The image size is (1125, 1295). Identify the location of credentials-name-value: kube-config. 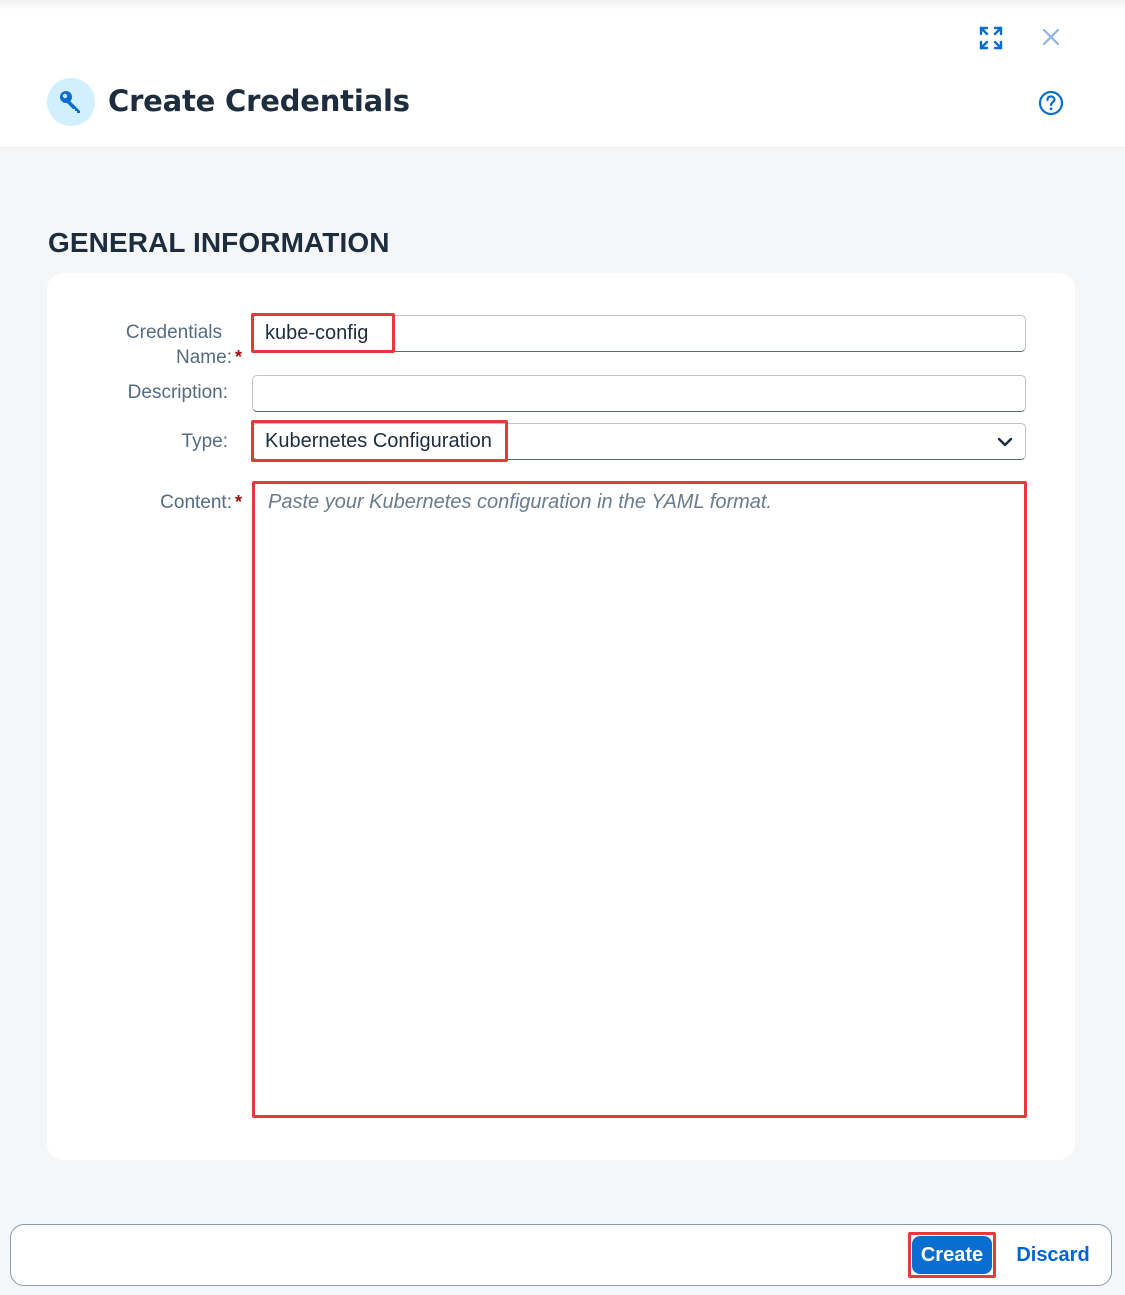
(317, 333).